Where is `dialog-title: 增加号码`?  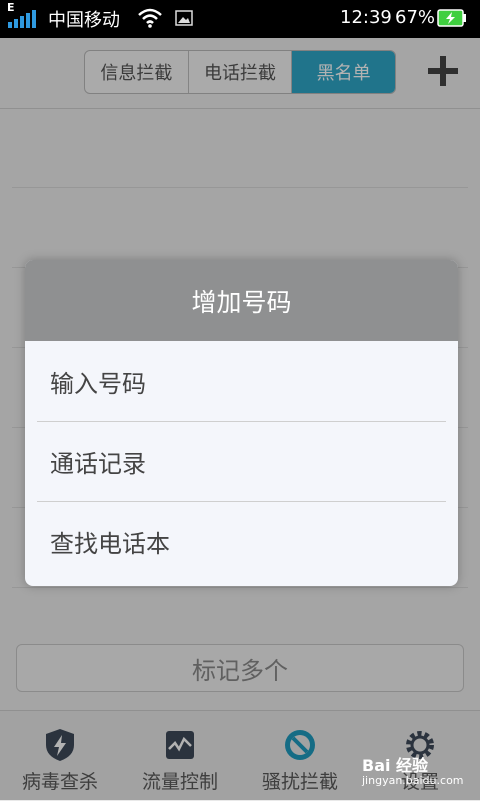
dialog-title: 增加号码 is located at coordinates (241, 300).